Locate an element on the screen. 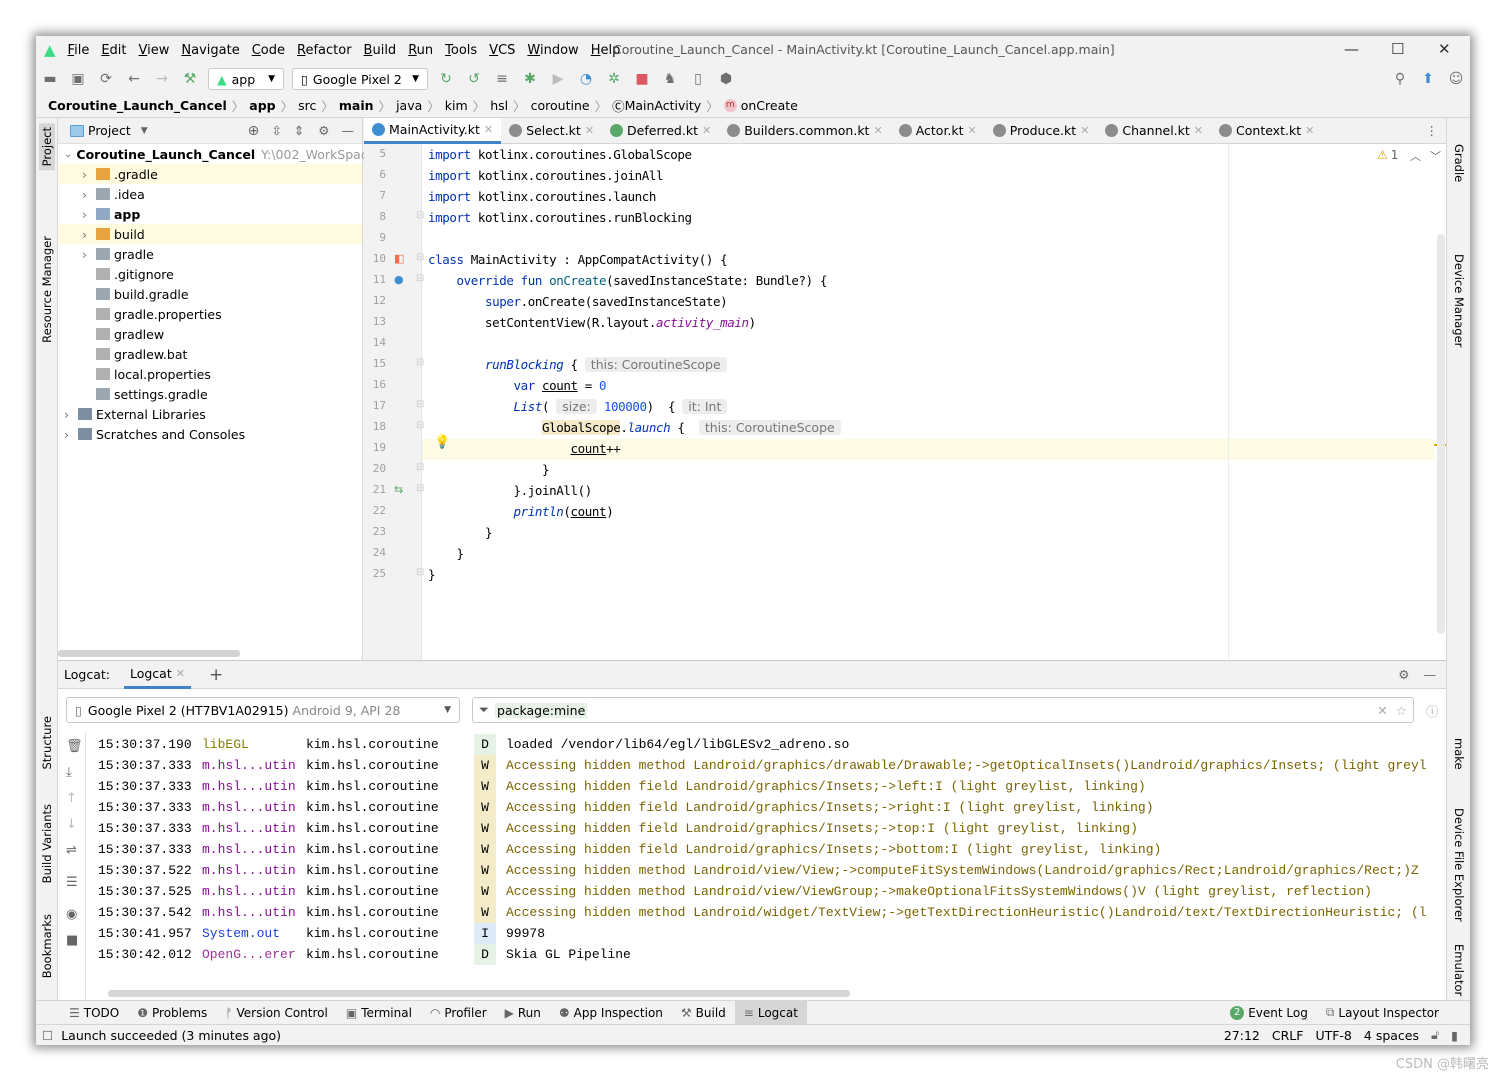 The height and width of the screenshot is (1080, 1505). build-variants-tool-button: Build Variants is located at coordinates (47, 843).